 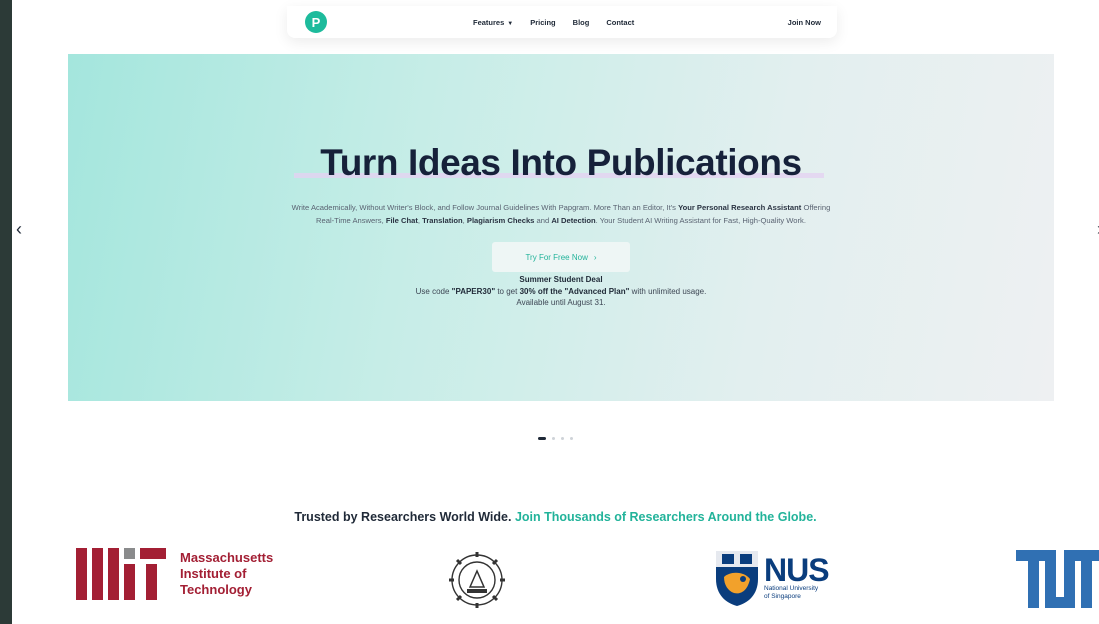 What do you see at coordinates (804, 22) in the screenshot?
I see `join-now-link: Join Now` at bounding box center [804, 22].